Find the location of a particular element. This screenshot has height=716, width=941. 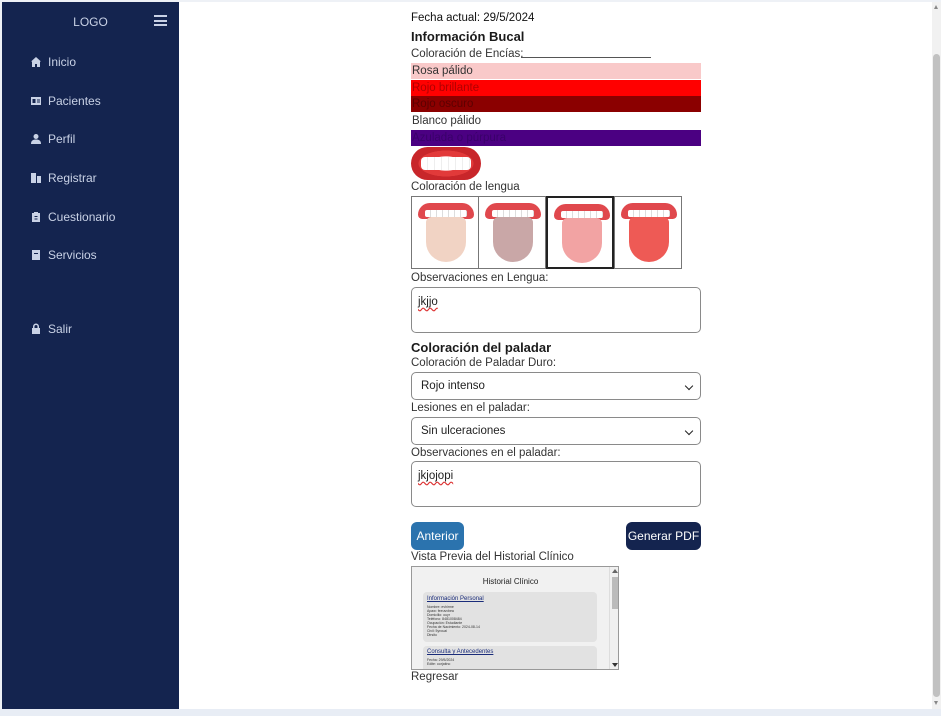

page-scroll-thumb is located at coordinates (936, 375).